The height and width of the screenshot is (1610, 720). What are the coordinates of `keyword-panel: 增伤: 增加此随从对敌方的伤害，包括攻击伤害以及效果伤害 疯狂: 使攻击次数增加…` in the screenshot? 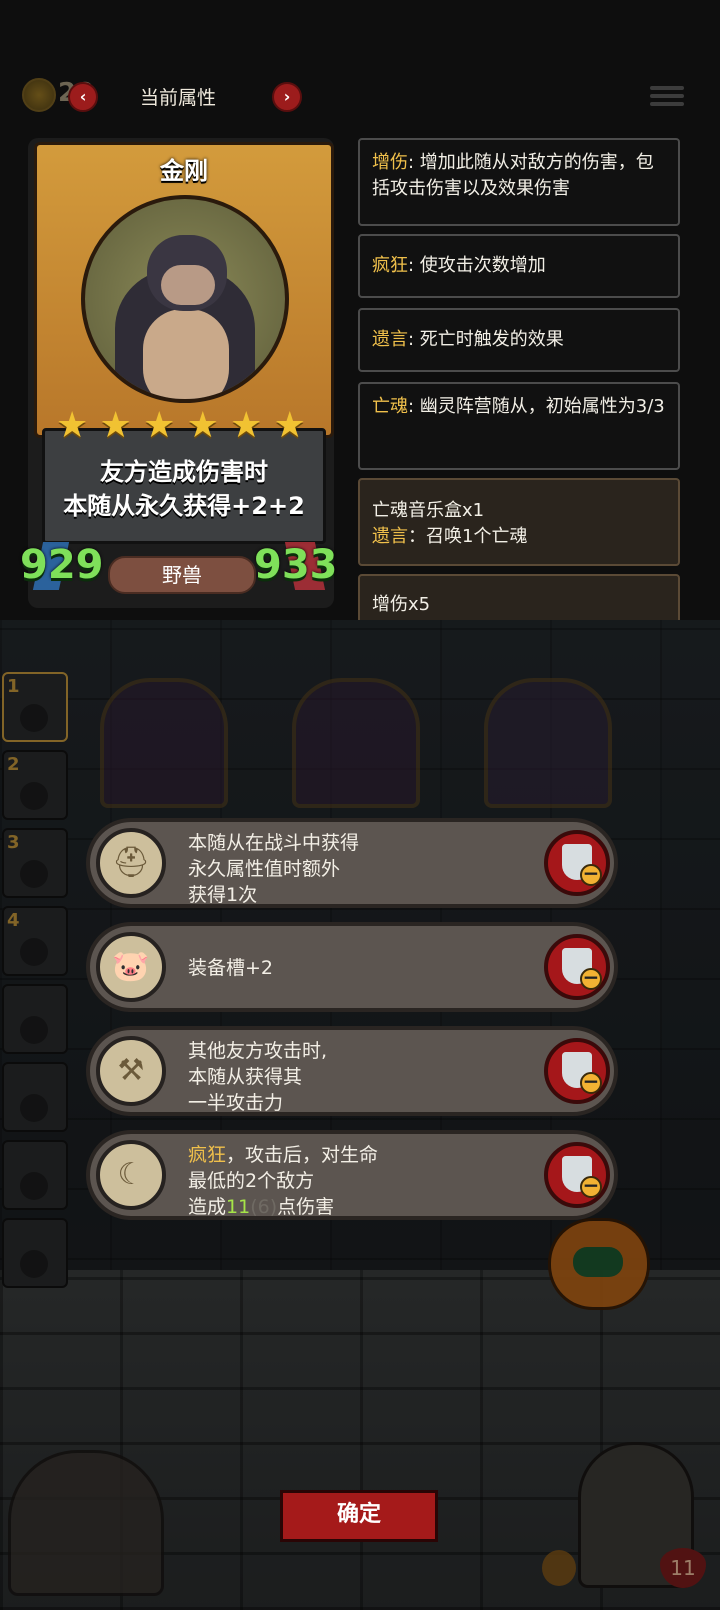 It's located at (529, 379).